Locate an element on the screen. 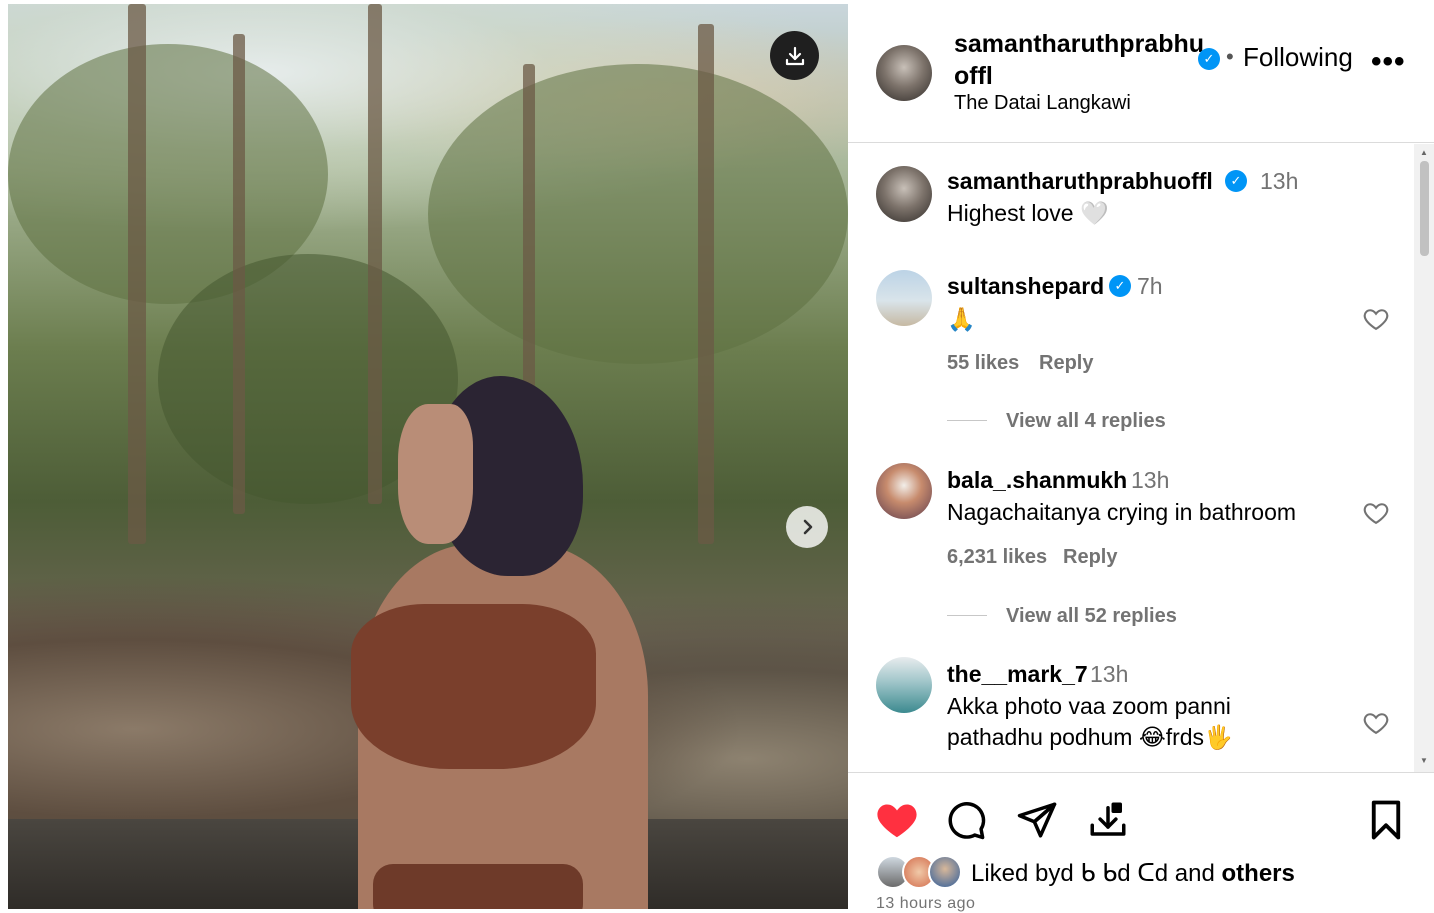 The image size is (1434, 913). comment-username: bala_.shanmukh is located at coordinates (1037, 480).